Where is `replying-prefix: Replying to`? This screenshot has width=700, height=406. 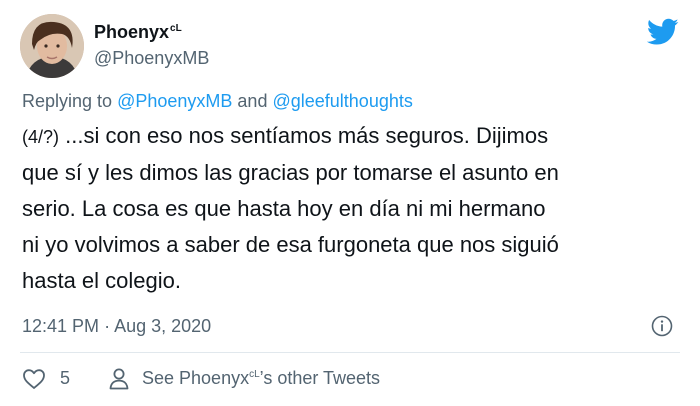 replying-prefix: Replying to is located at coordinates (67, 101).